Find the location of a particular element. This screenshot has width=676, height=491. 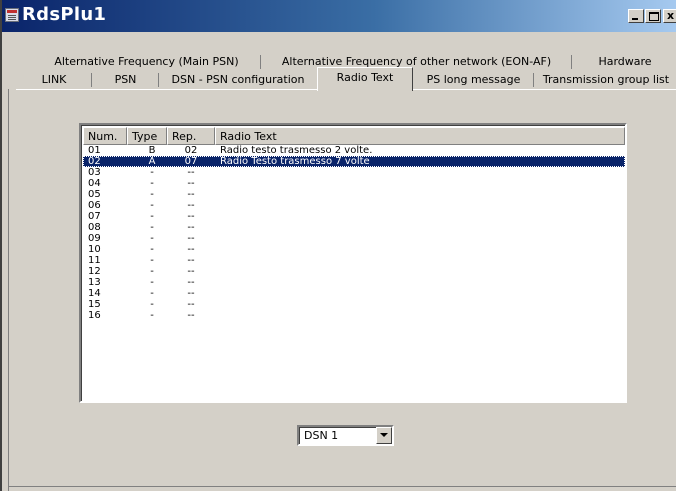

column-header-rep: Rep. is located at coordinates (191, 136).